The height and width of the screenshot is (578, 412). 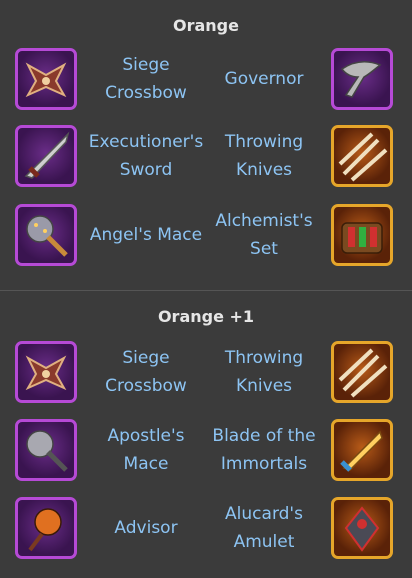 What do you see at coordinates (146, 528) in the screenshot?
I see `item-label: Advisor` at bounding box center [146, 528].